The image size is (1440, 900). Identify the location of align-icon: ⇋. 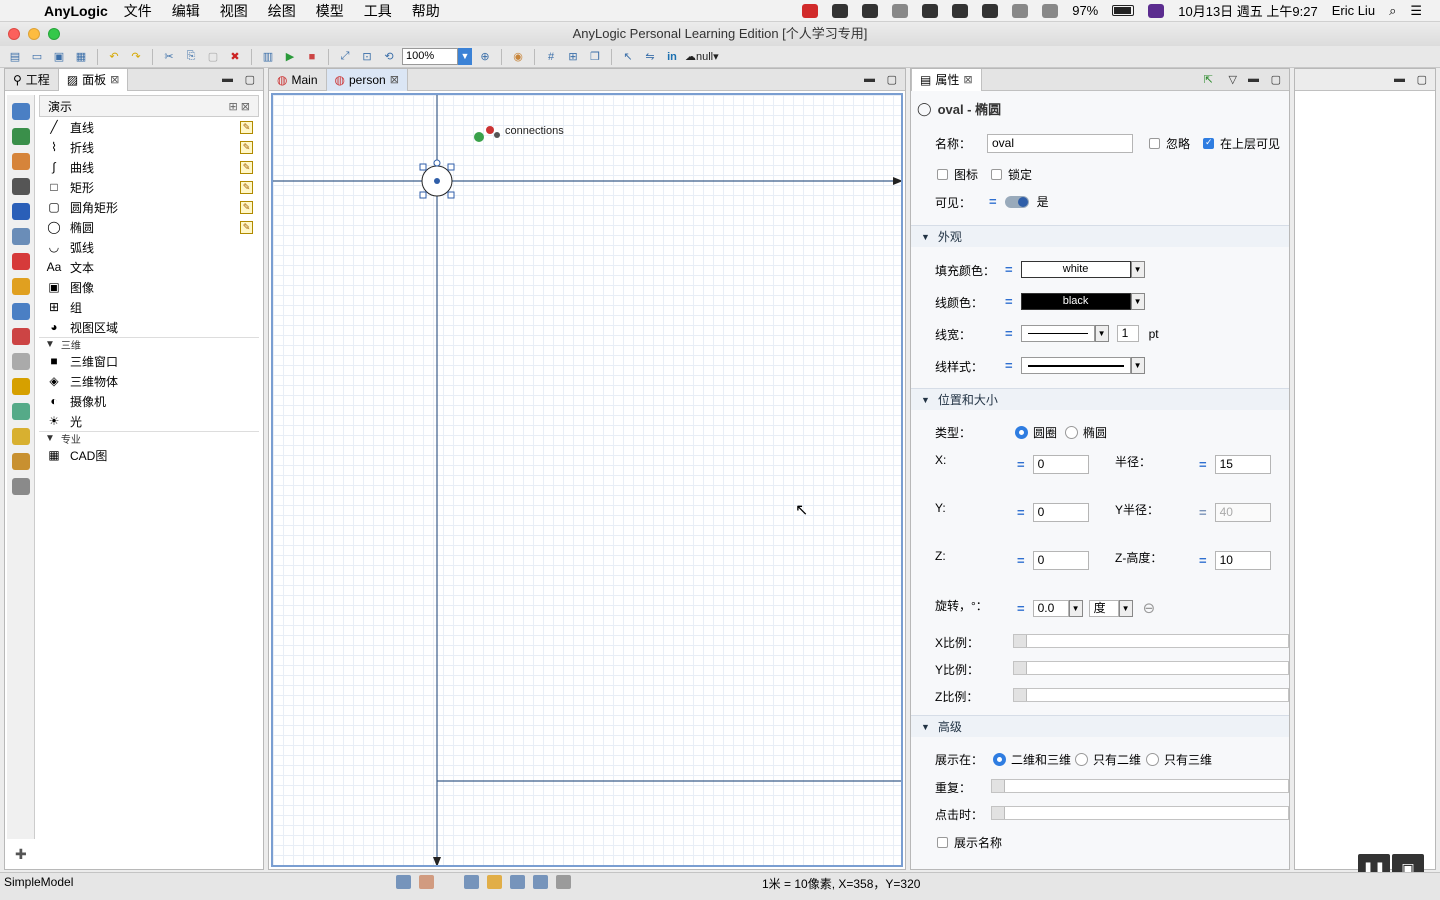
(650, 57).